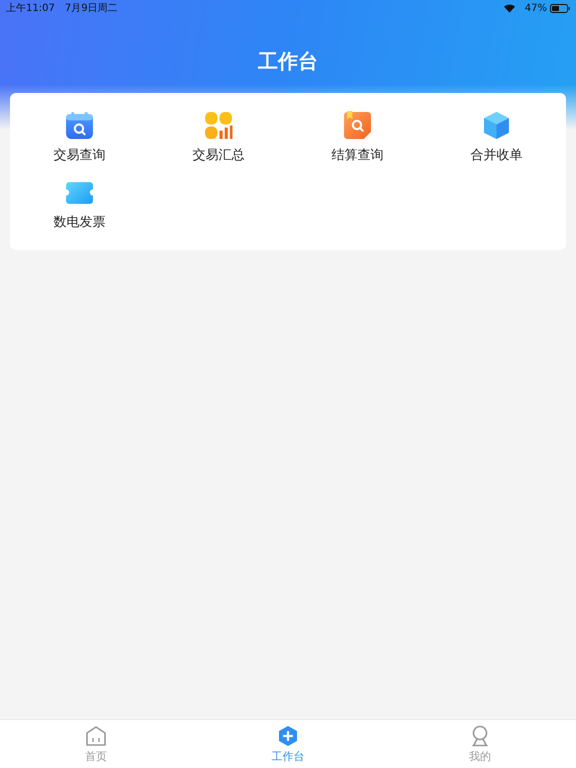  What do you see at coordinates (218, 125) in the screenshot?
I see `grid-chart-icon` at bounding box center [218, 125].